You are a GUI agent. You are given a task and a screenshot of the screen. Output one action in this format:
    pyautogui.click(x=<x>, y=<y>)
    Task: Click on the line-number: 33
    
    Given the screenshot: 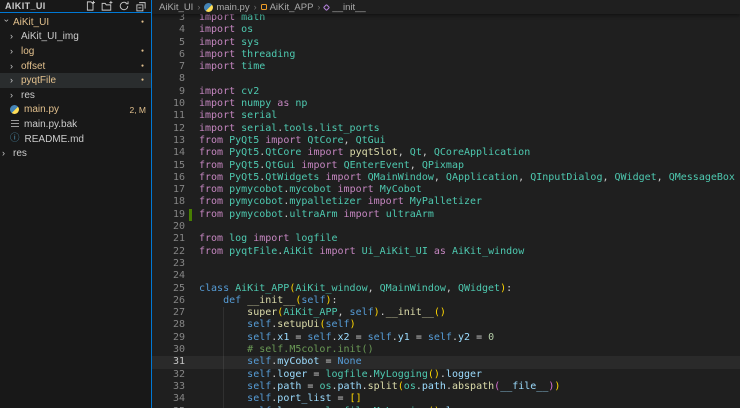 What is the action you would take?
    pyautogui.click(x=168, y=387)
    